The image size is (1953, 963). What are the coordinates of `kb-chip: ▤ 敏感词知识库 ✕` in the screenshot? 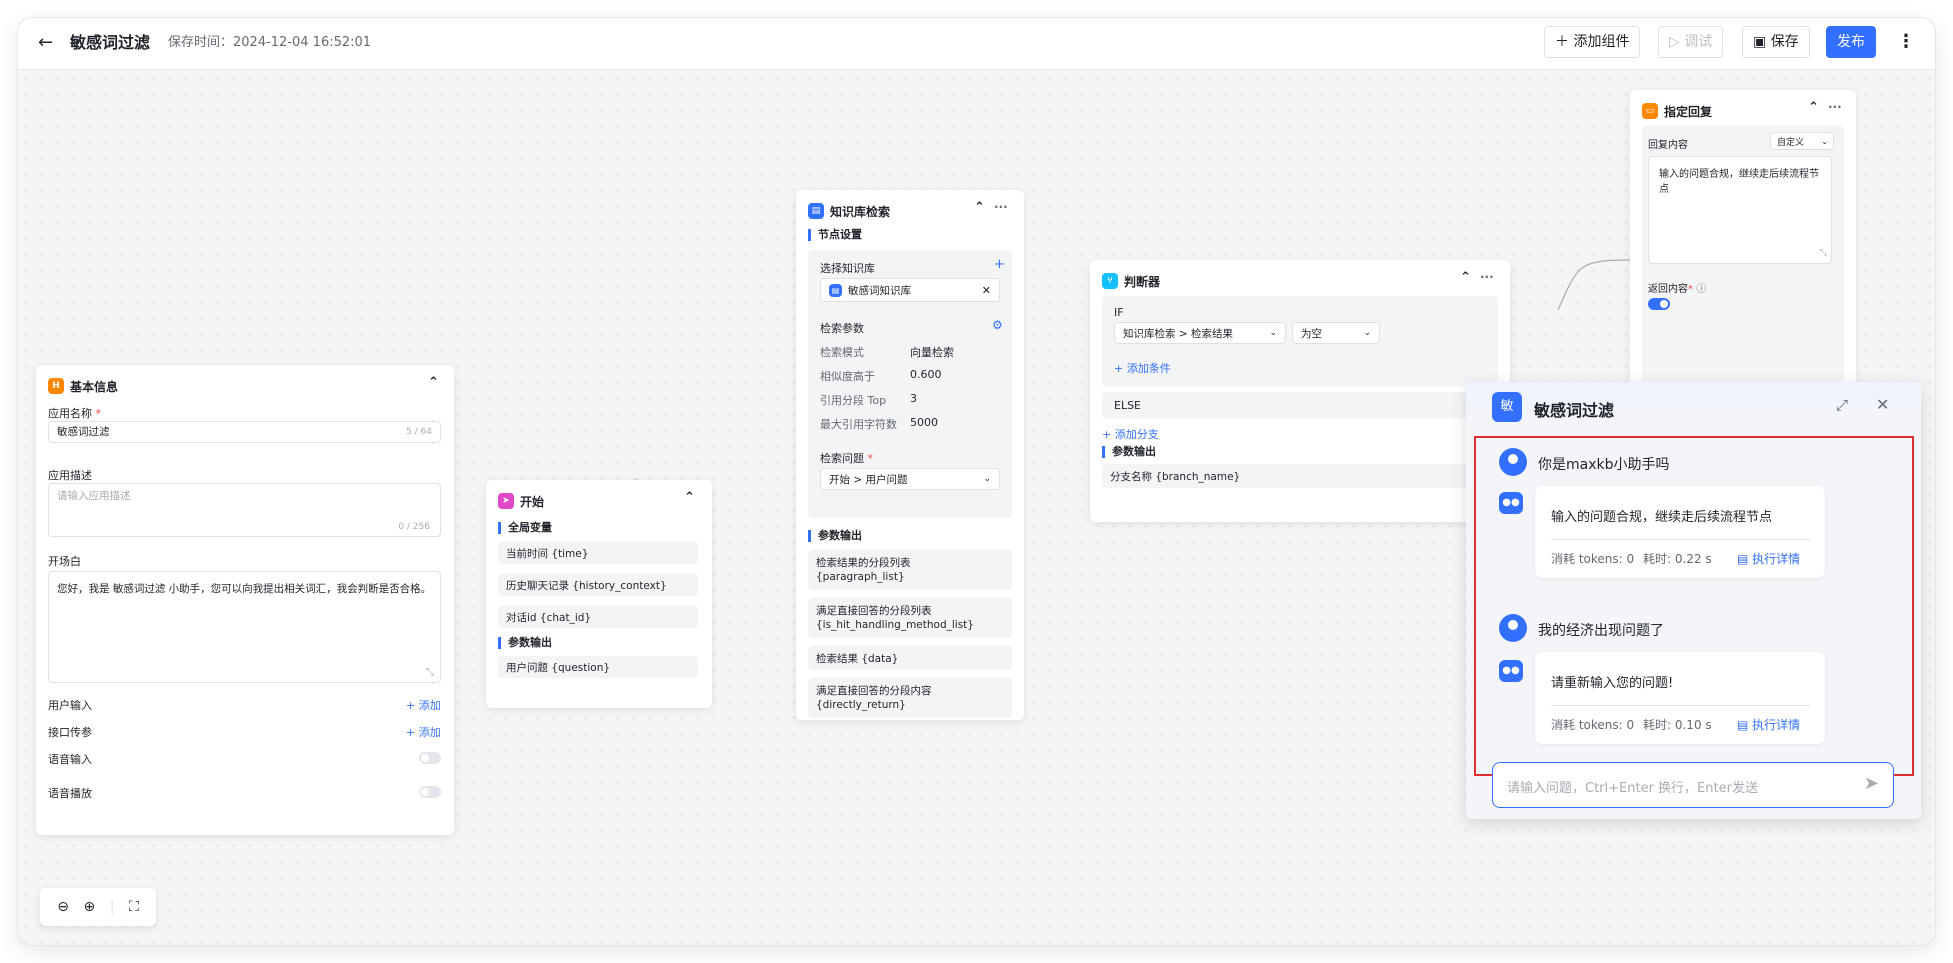 It's located at (910, 290).